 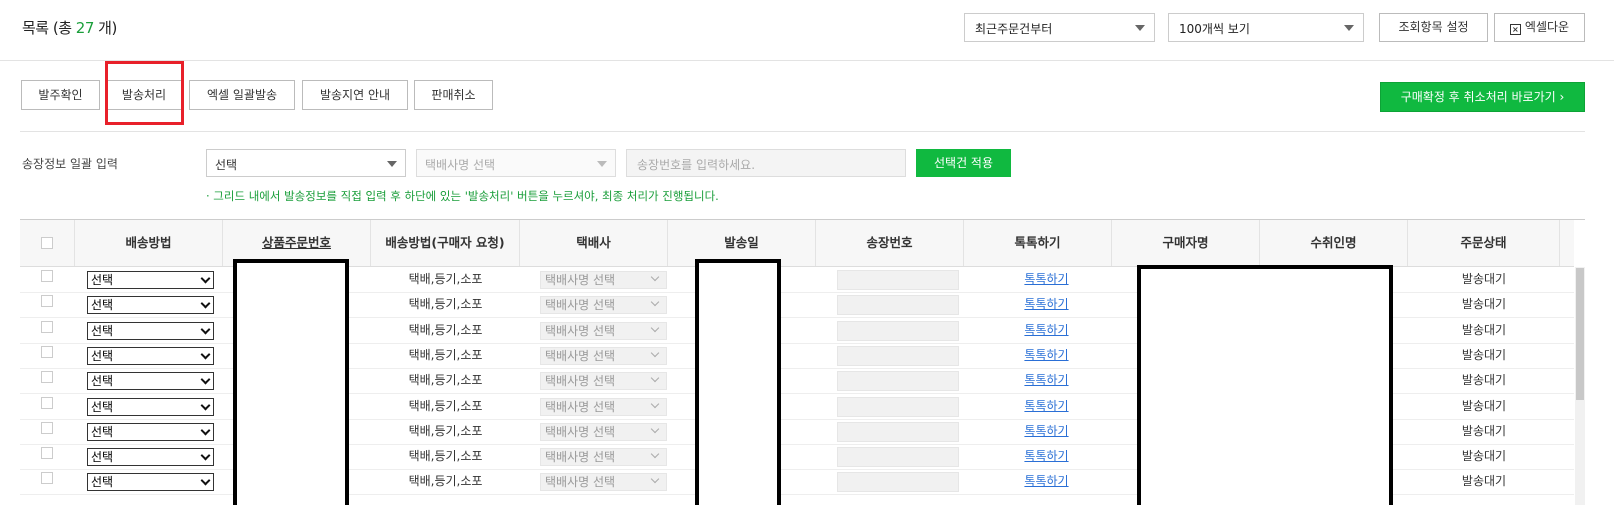 I want to click on highlight-box, so click(x=144, y=93).